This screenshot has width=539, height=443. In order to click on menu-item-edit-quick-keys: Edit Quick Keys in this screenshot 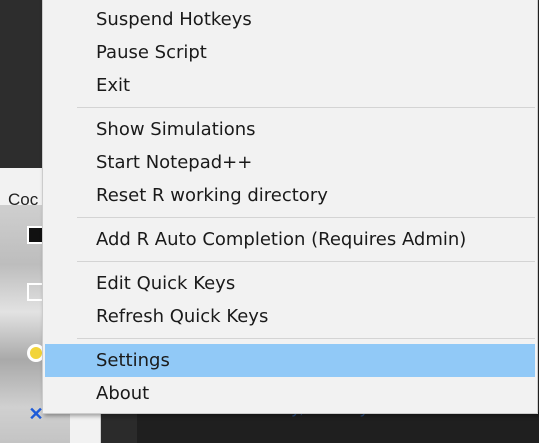, I will do `click(290, 283)`.